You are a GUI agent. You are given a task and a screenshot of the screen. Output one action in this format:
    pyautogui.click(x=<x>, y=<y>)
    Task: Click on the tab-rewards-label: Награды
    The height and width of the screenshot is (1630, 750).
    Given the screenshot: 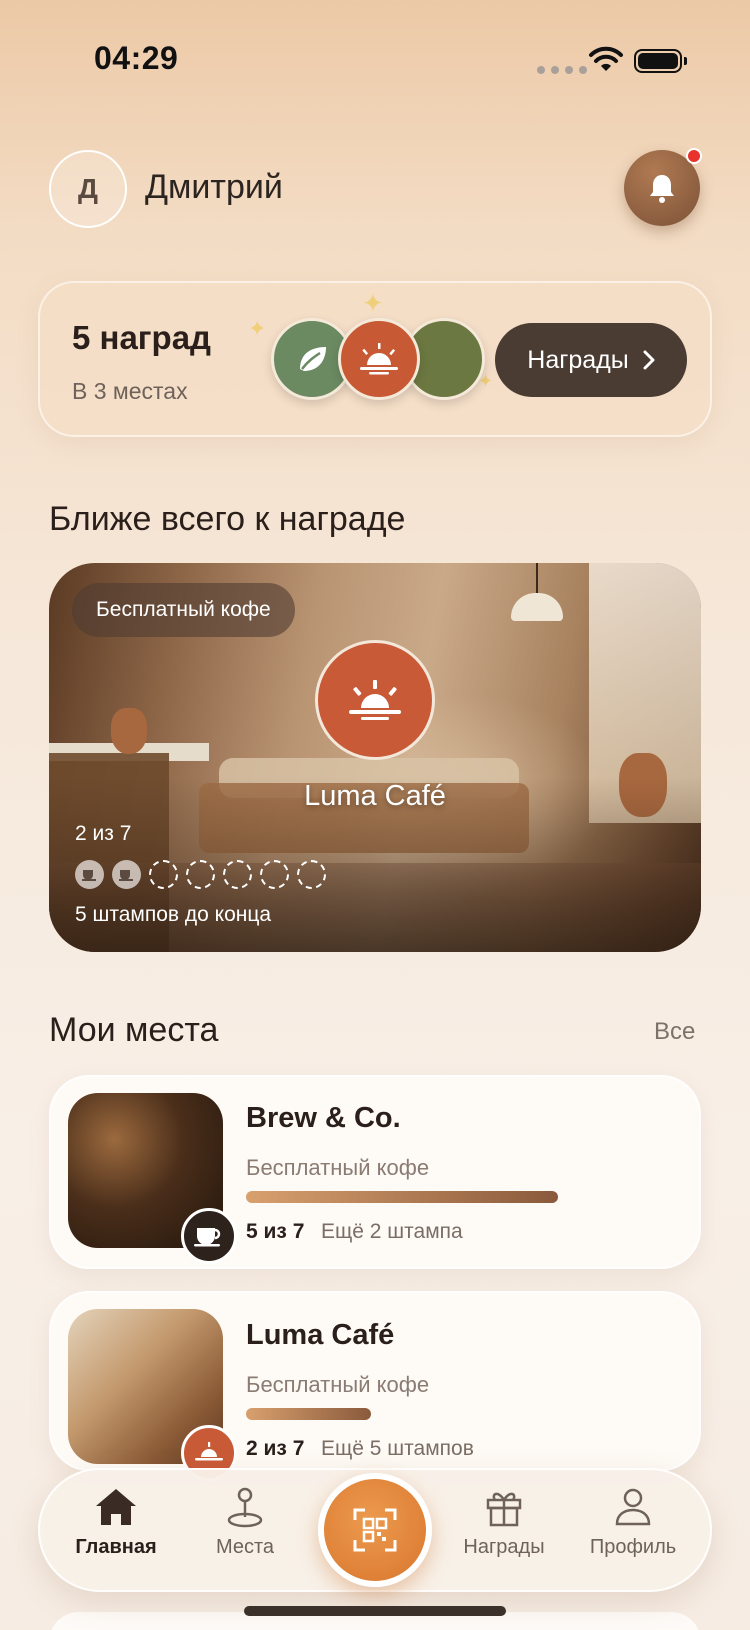 What is the action you would take?
    pyautogui.click(x=504, y=1547)
    